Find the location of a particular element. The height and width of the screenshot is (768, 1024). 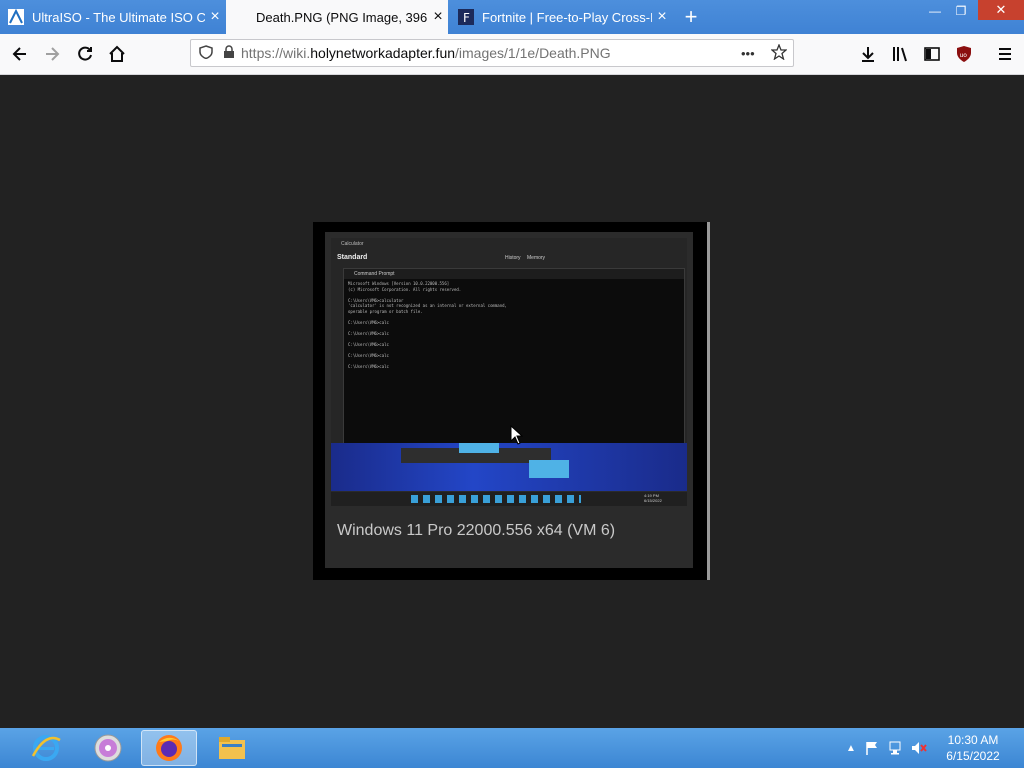

url-path: /images/1/1e/Death.PNG is located at coordinates (533, 53).